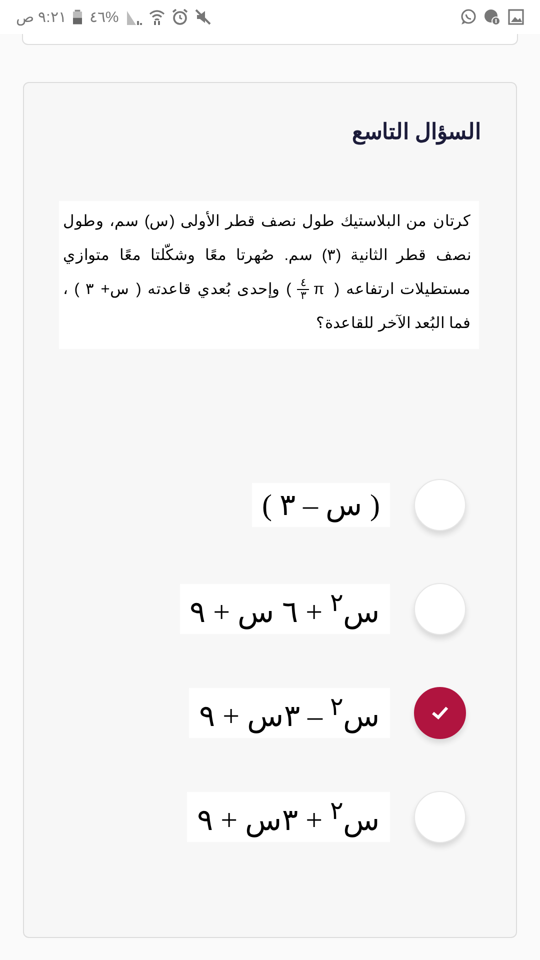 Image resolution: width=540 pixels, height=960 pixels. I want to click on signal-icon, so click(134, 17).